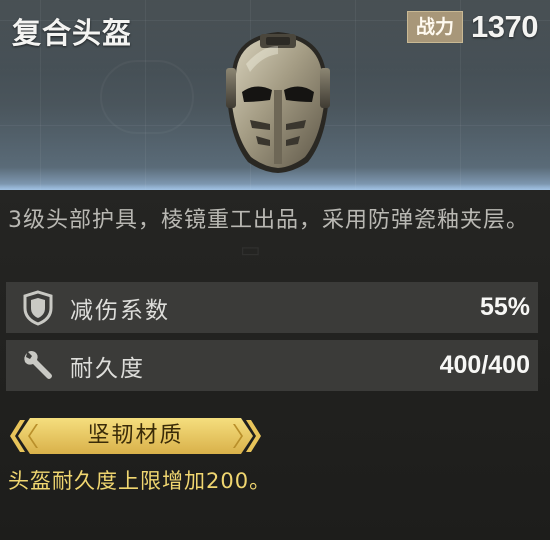  What do you see at coordinates (484, 365) in the screenshot?
I see `stat-value: 400/400` at bounding box center [484, 365].